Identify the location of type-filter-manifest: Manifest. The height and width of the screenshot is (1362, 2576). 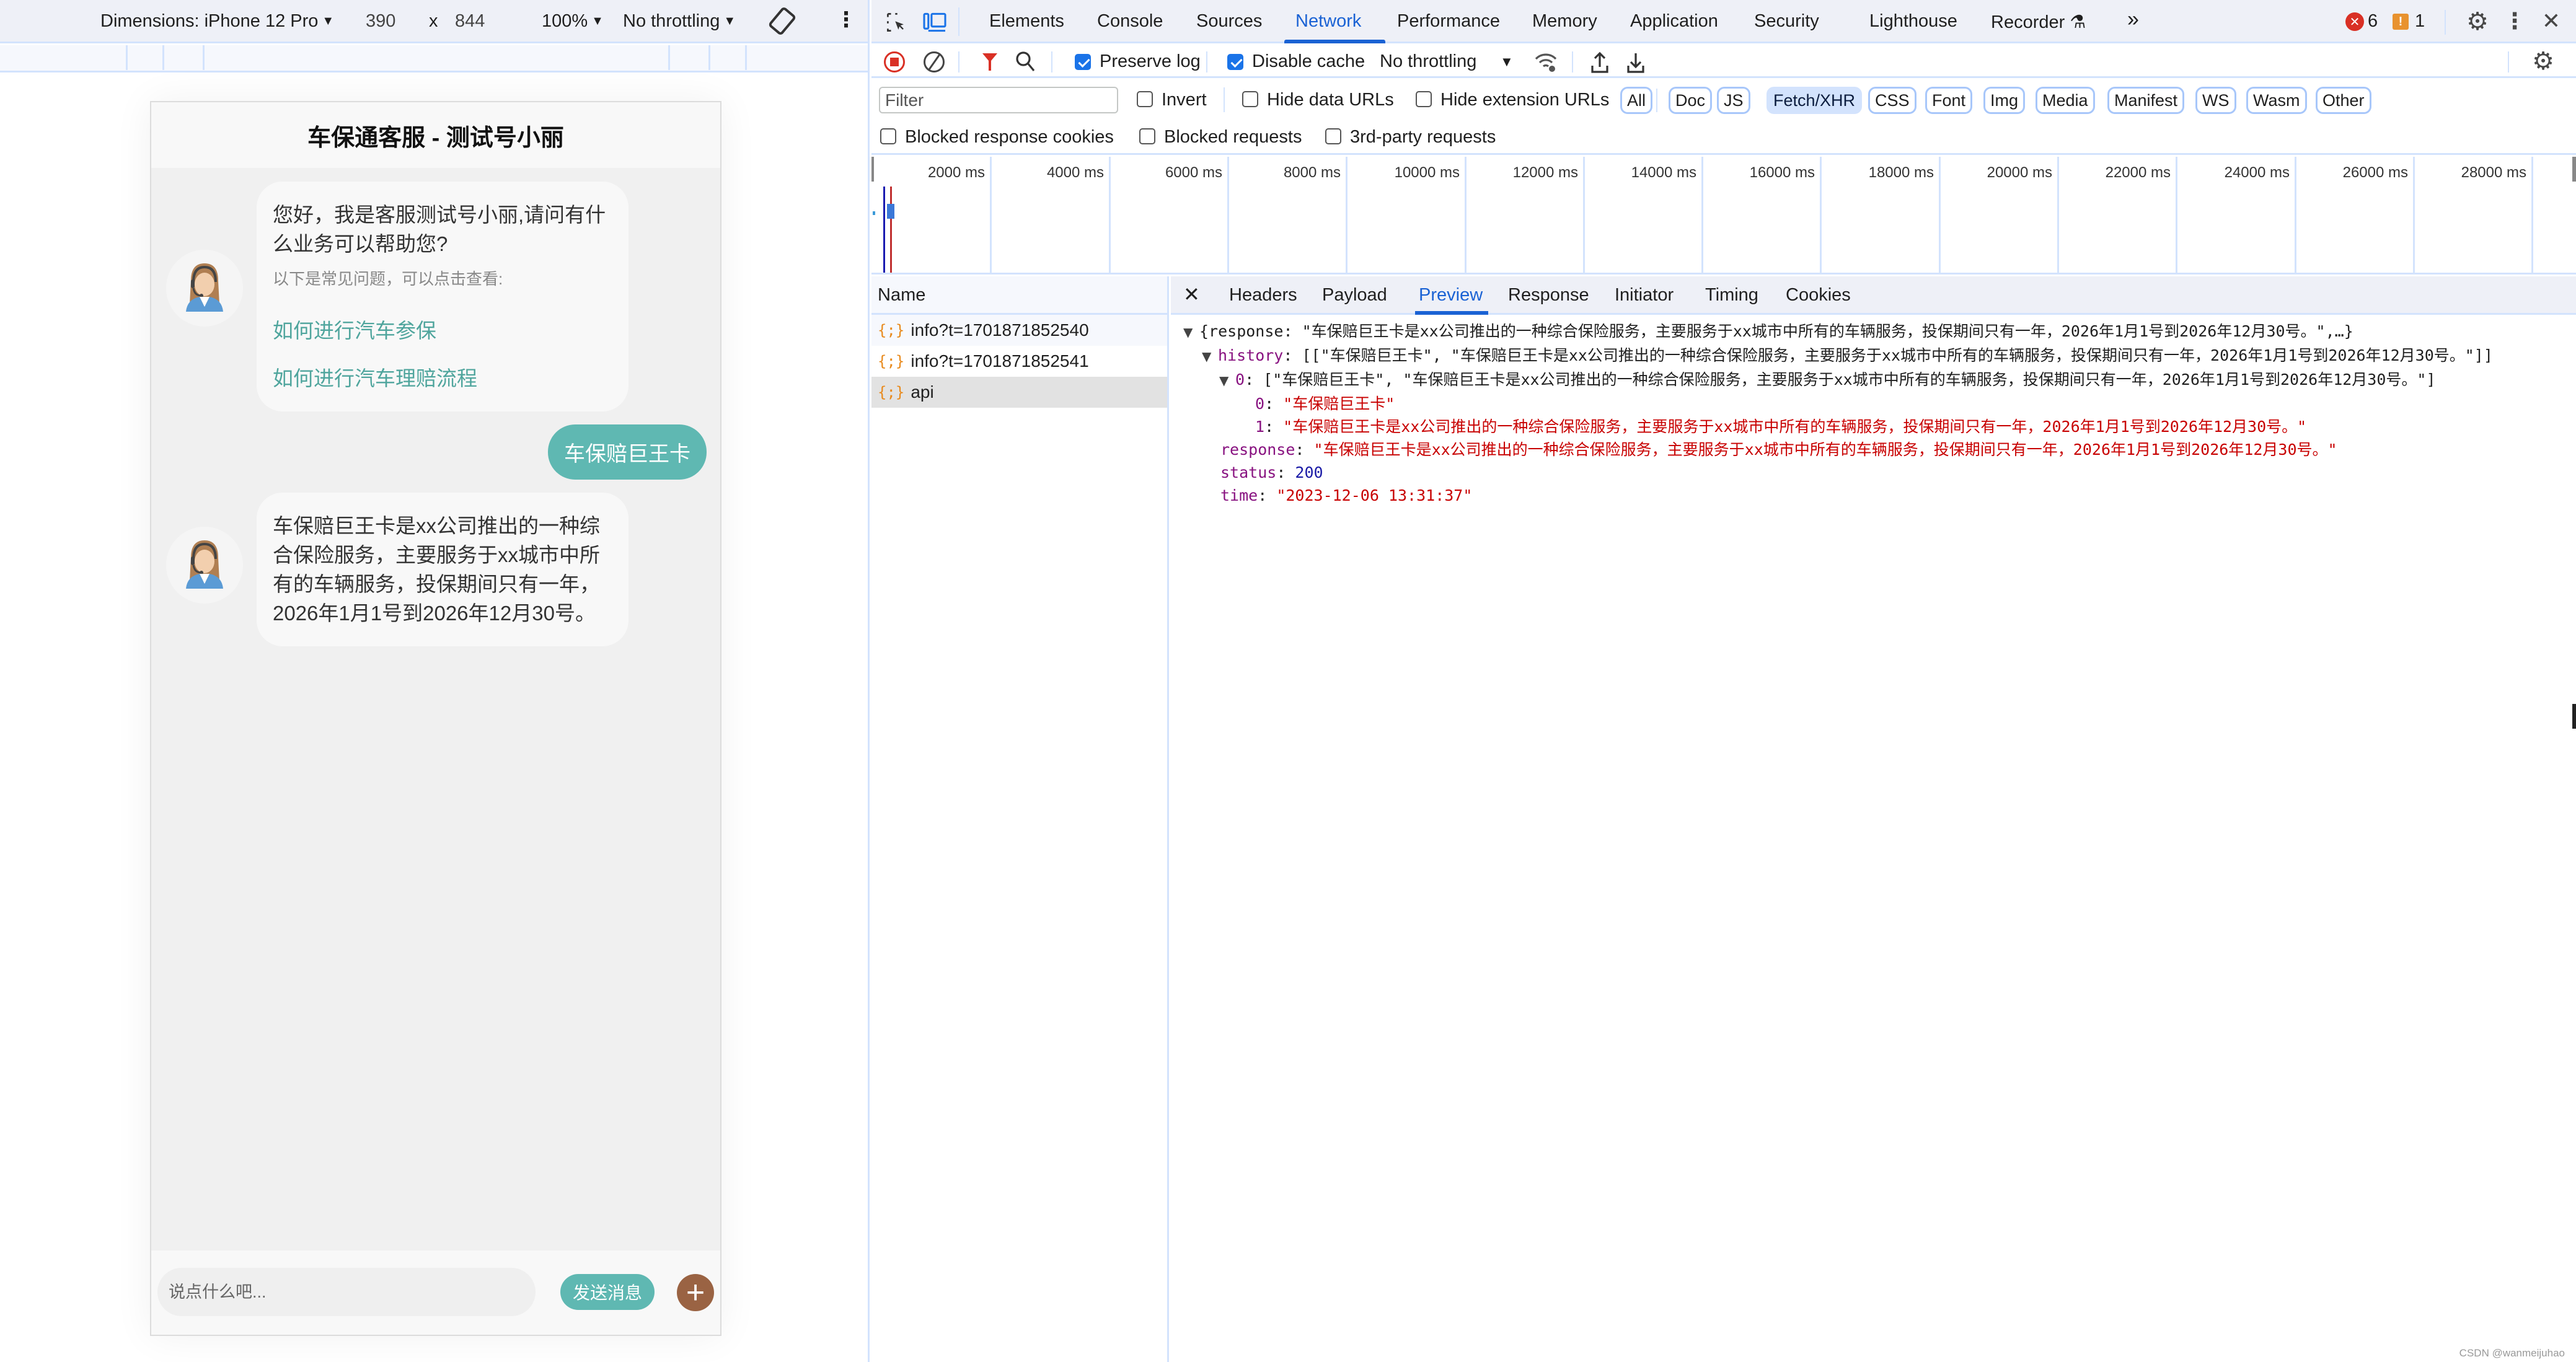
(2146, 100).